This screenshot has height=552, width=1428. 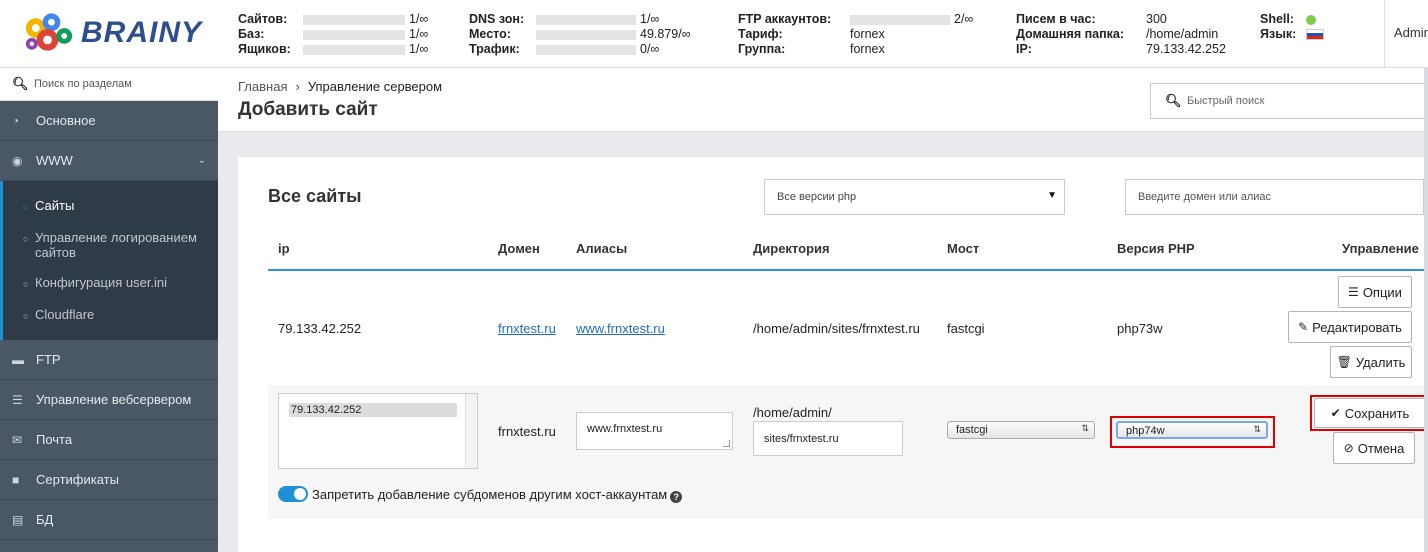 What do you see at coordinates (1056, 19) in the screenshot?
I see `stat-label: Писем в час:` at bounding box center [1056, 19].